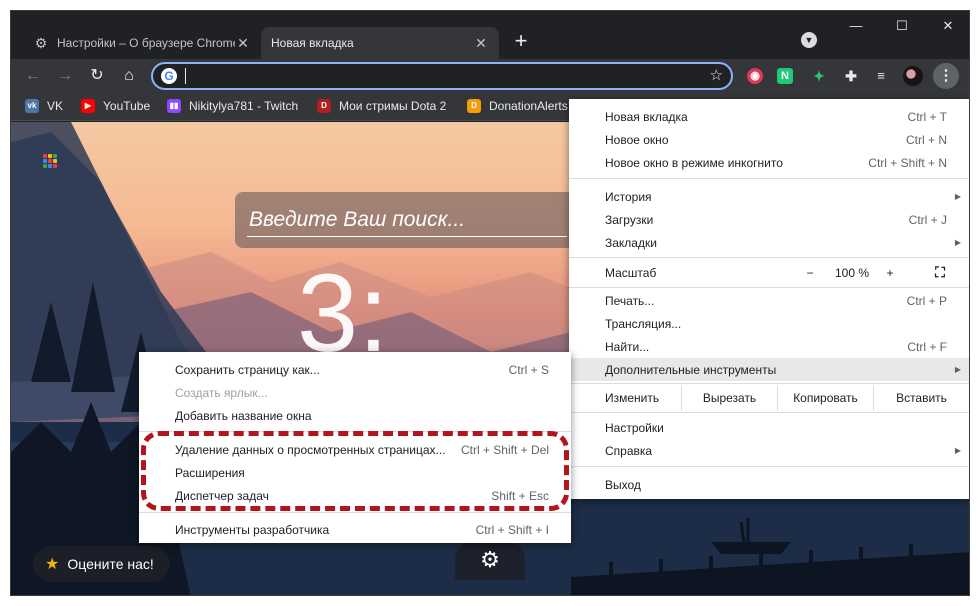 The width and height of the screenshot is (980, 606). I want to click on menu-item-settings: Настройки, so click(769, 427).